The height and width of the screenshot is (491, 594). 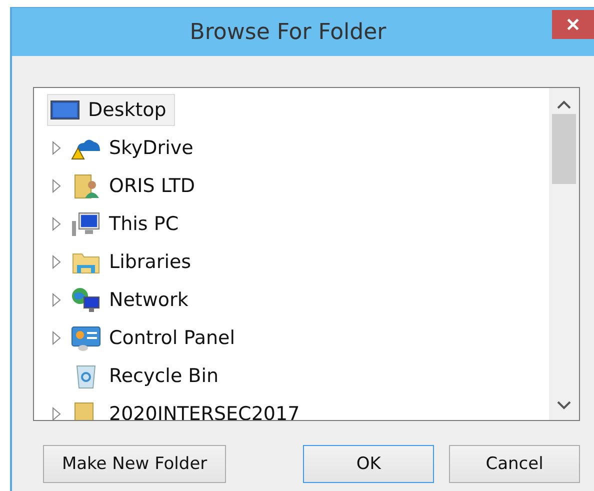 What do you see at coordinates (86, 224) in the screenshot?
I see `computer-icon` at bounding box center [86, 224].